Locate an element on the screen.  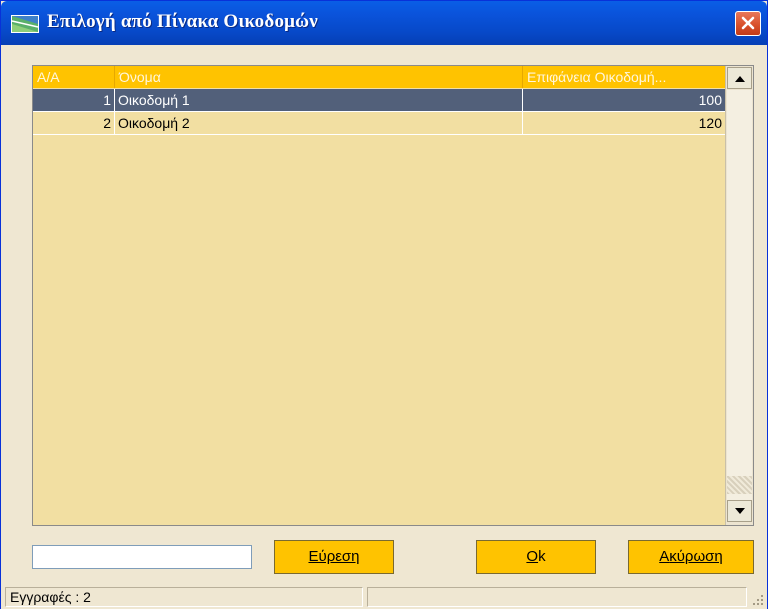
scroll-thumb is located at coordinates (739, 485).